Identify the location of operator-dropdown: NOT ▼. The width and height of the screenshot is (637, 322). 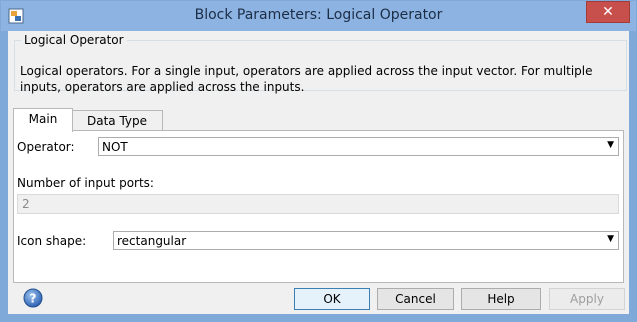
(358, 146).